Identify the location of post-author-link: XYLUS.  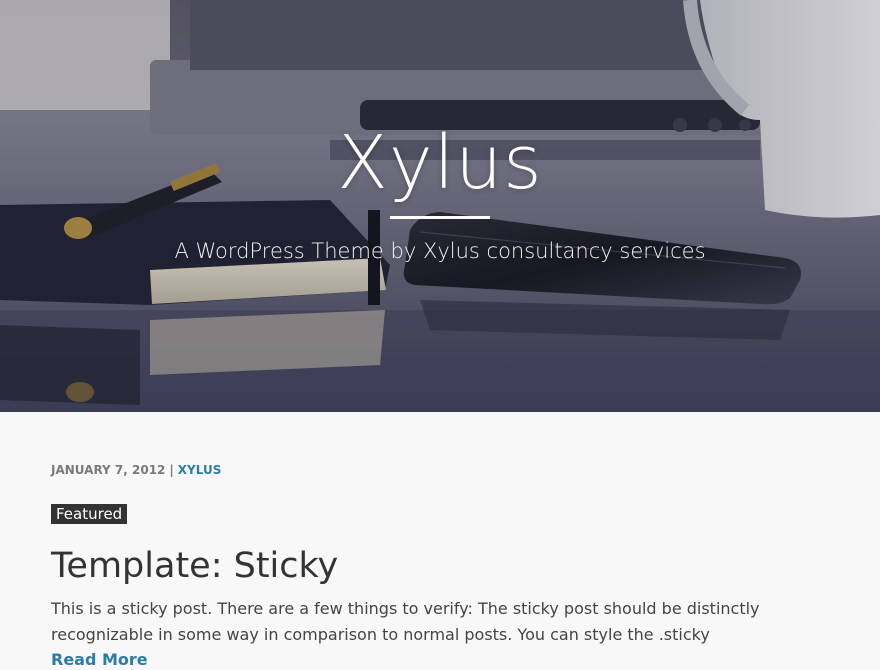
(200, 470).